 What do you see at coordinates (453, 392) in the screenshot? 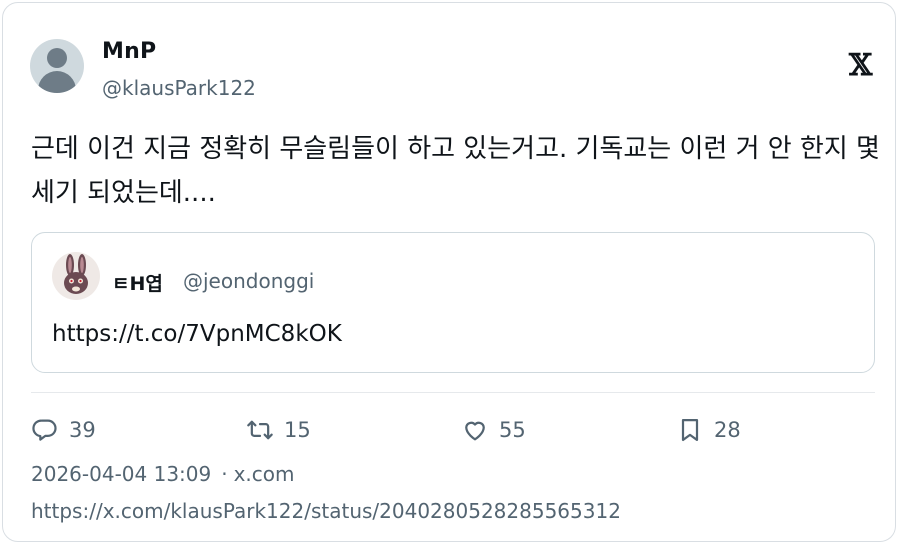
I see `divider` at bounding box center [453, 392].